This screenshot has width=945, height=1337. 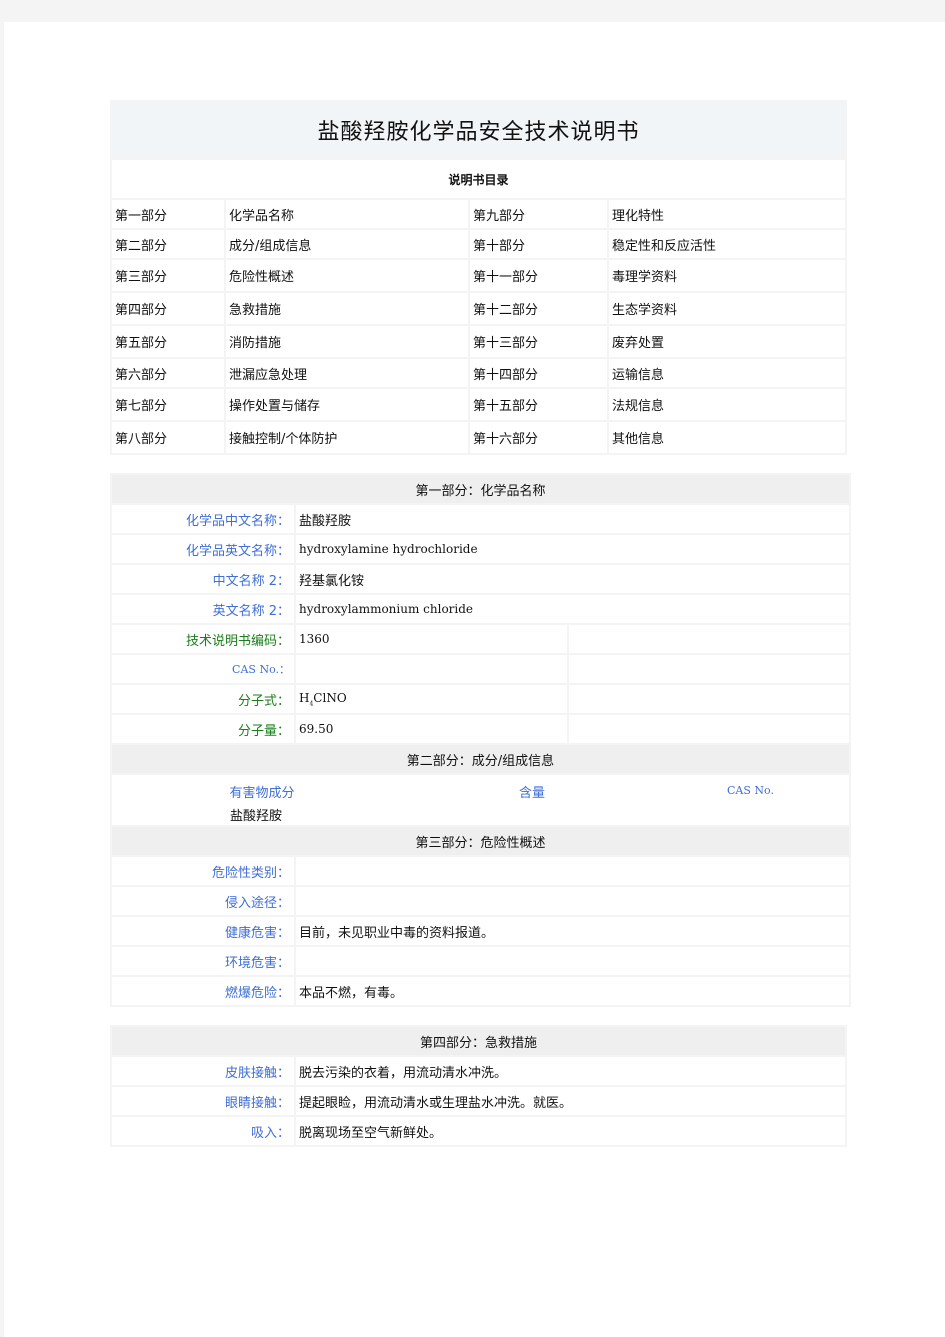 What do you see at coordinates (203, 961) in the screenshot?
I see `env-hazard-label: 环境危害：` at bounding box center [203, 961].